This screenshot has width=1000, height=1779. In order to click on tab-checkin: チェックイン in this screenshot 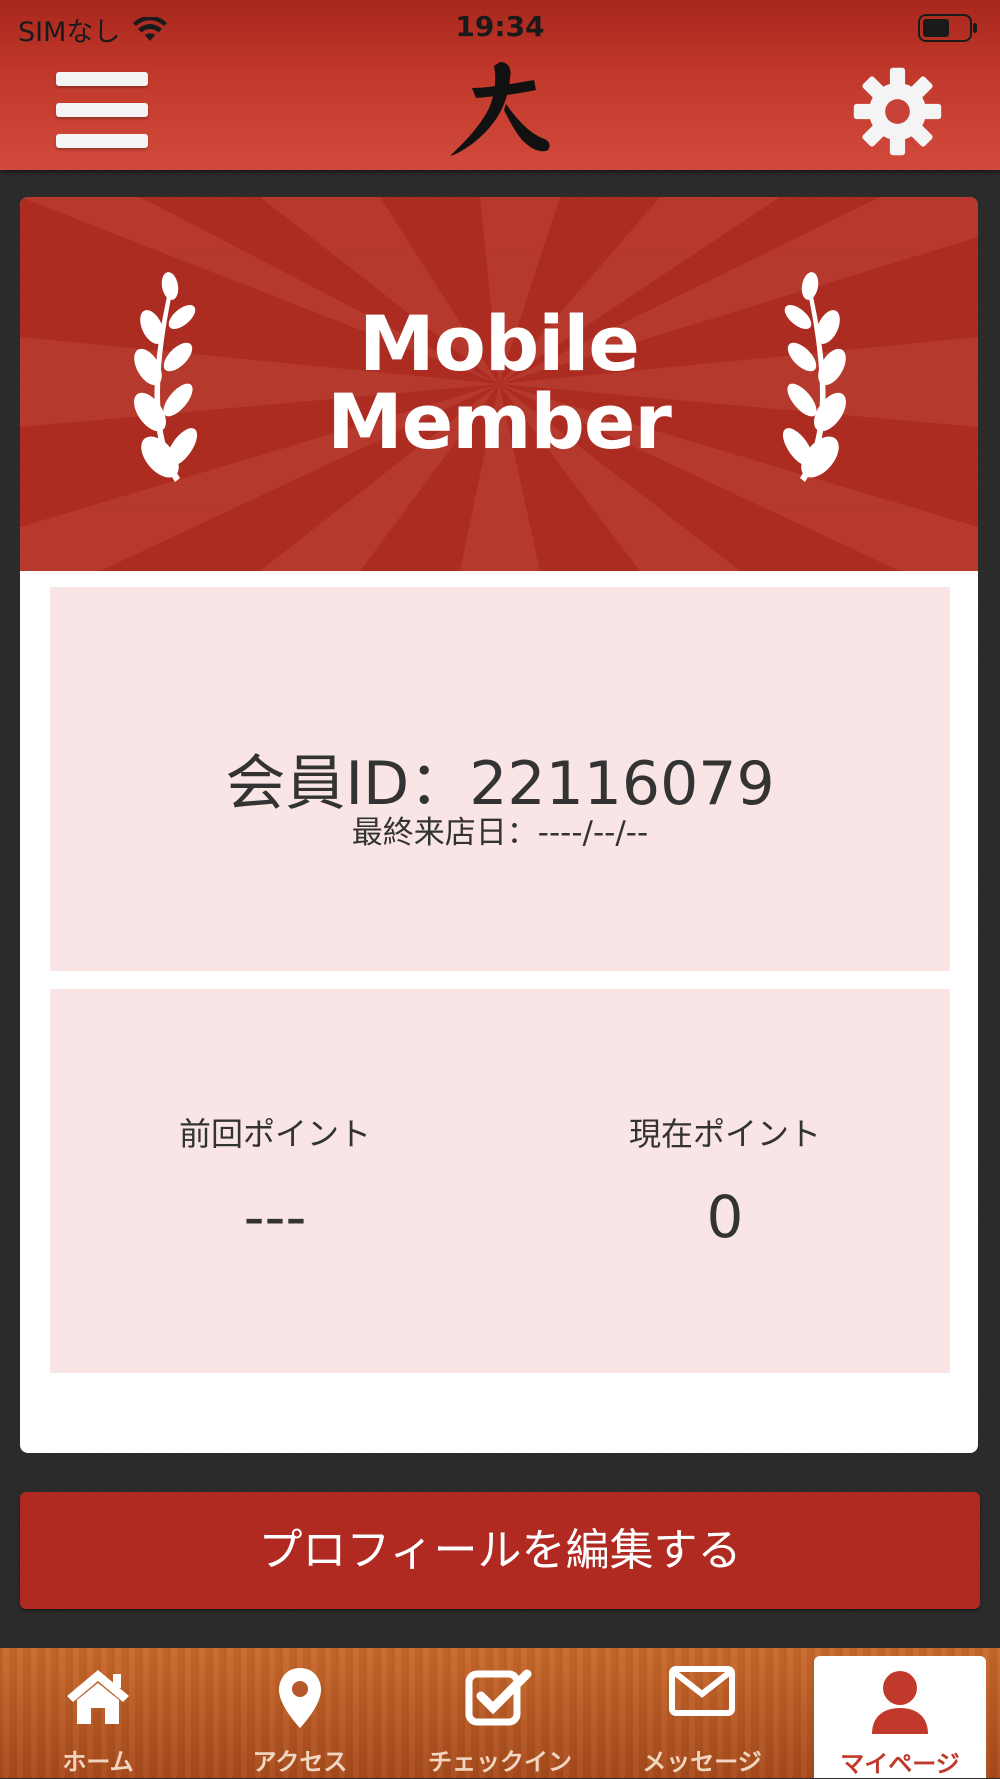, I will do `click(500, 1713)`.